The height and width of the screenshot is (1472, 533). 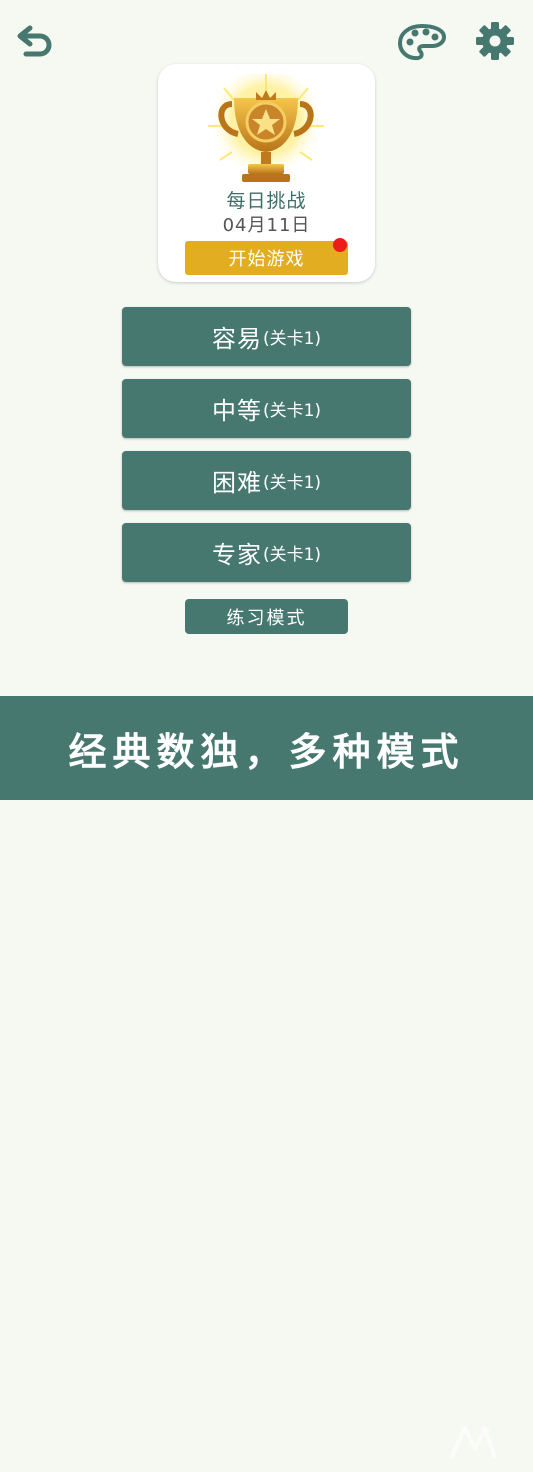 What do you see at coordinates (422, 42) in the screenshot?
I see `palette-icon` at bounding box center [422, 42].